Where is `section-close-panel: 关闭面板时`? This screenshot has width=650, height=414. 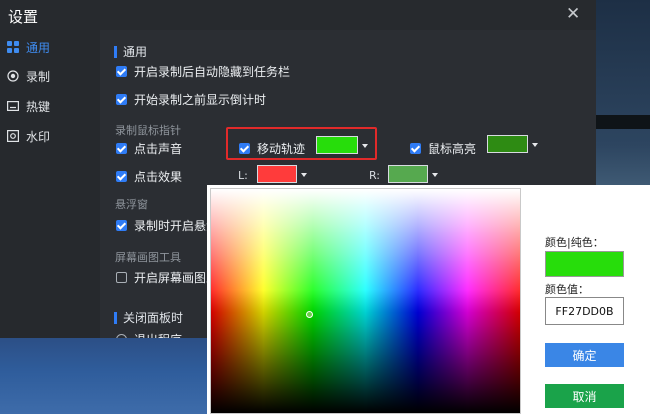 section-close-panel: 关闭面板时 is located at coordinates (148, 317).